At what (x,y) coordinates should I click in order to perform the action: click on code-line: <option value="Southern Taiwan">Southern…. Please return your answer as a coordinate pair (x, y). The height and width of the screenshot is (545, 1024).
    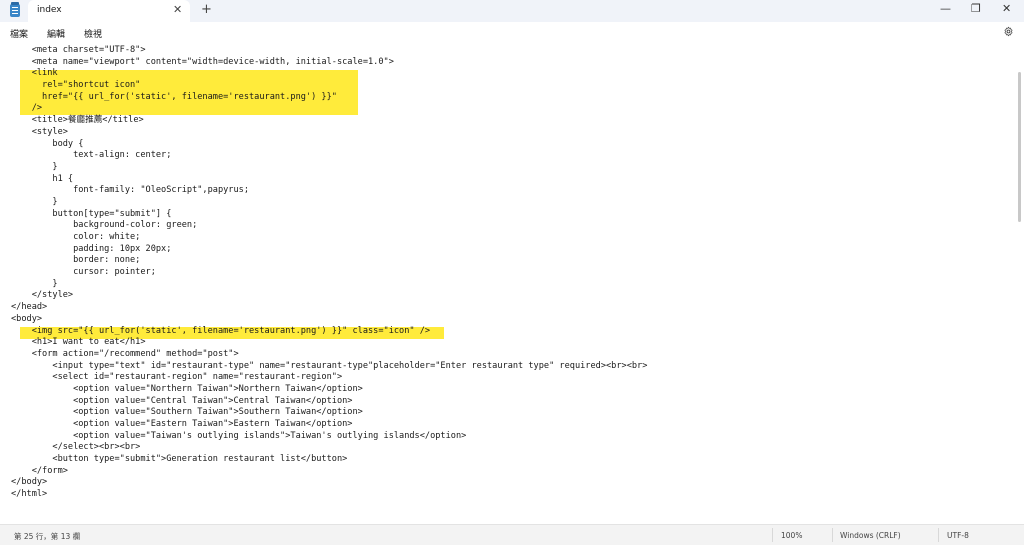
    Looking at the image, I should click on (187, 412).